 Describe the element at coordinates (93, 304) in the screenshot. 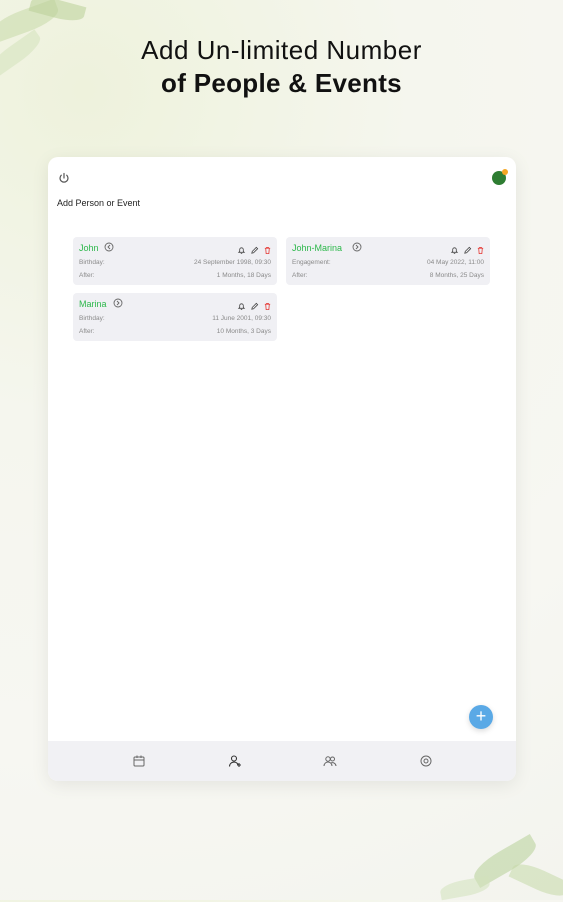

I see `card-name: Marina` at that location.